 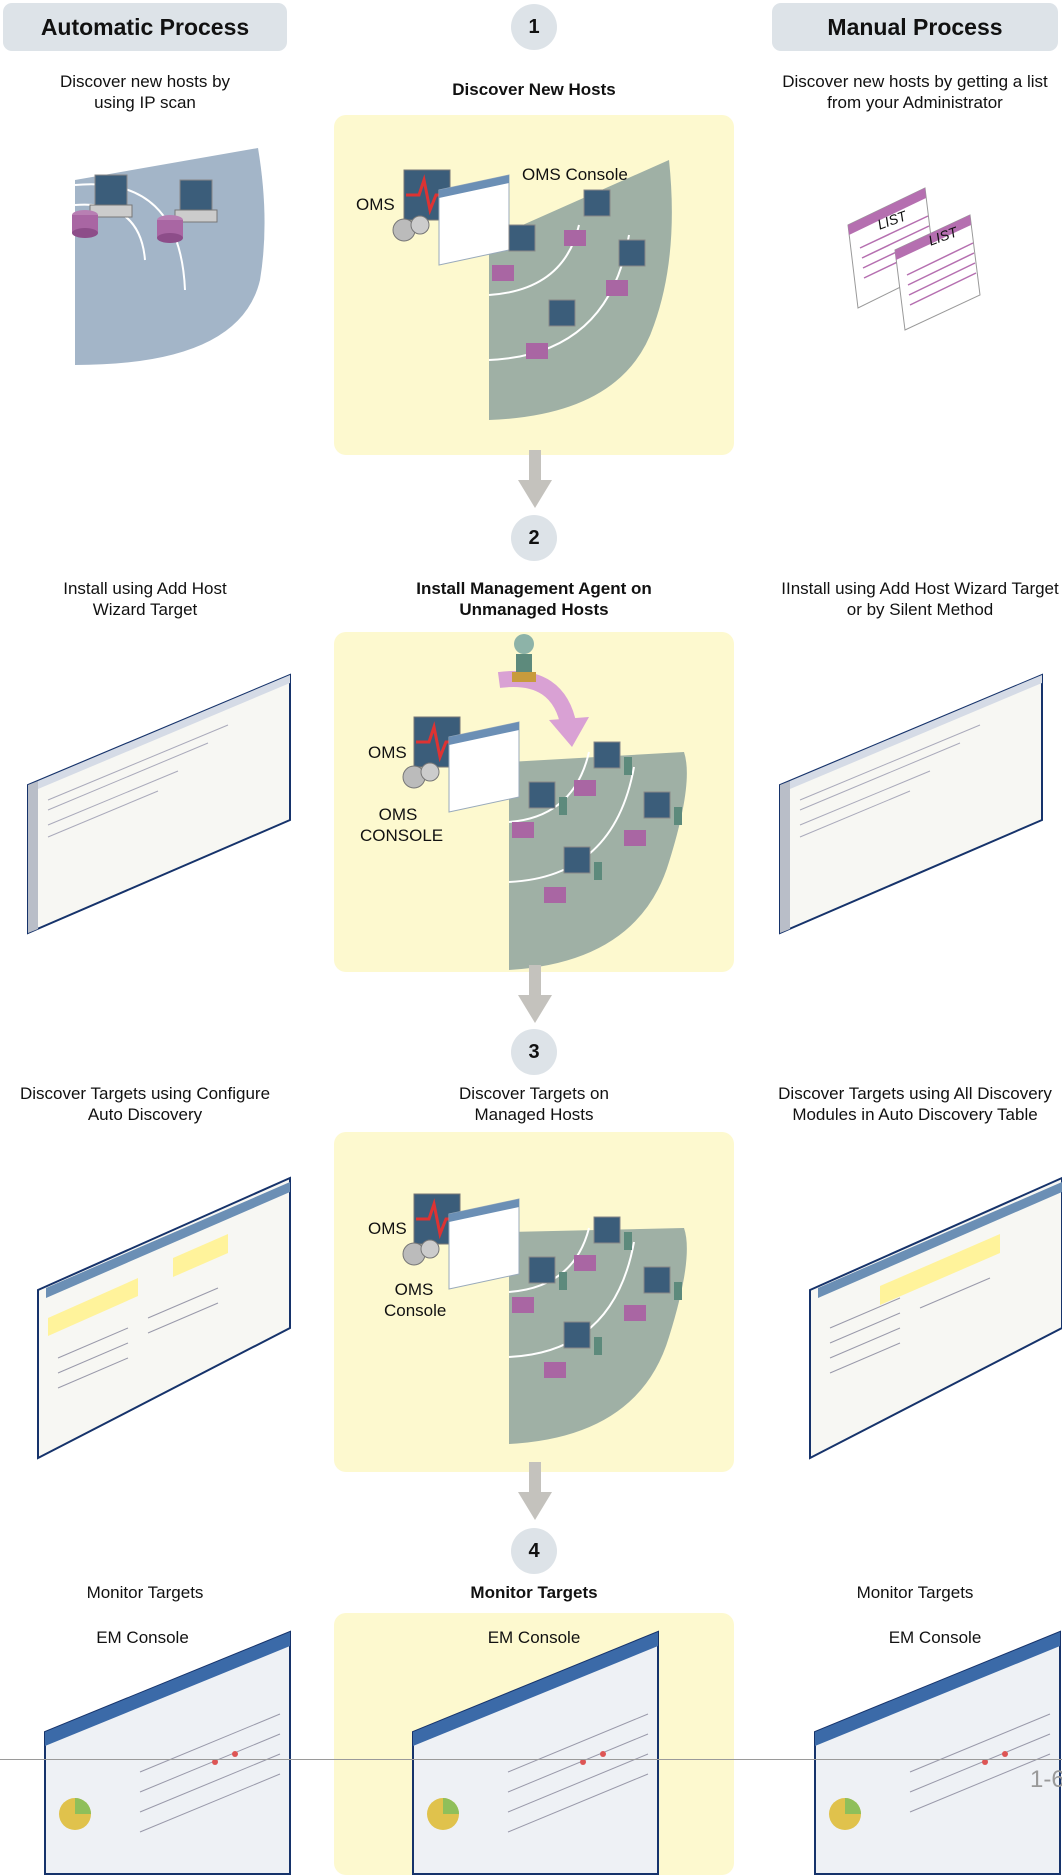 What do you see at coordinates (402, 825) in the screenshot?
I see `oms-console-label: OMS CONSOLE` at bounding box center [402, 825].